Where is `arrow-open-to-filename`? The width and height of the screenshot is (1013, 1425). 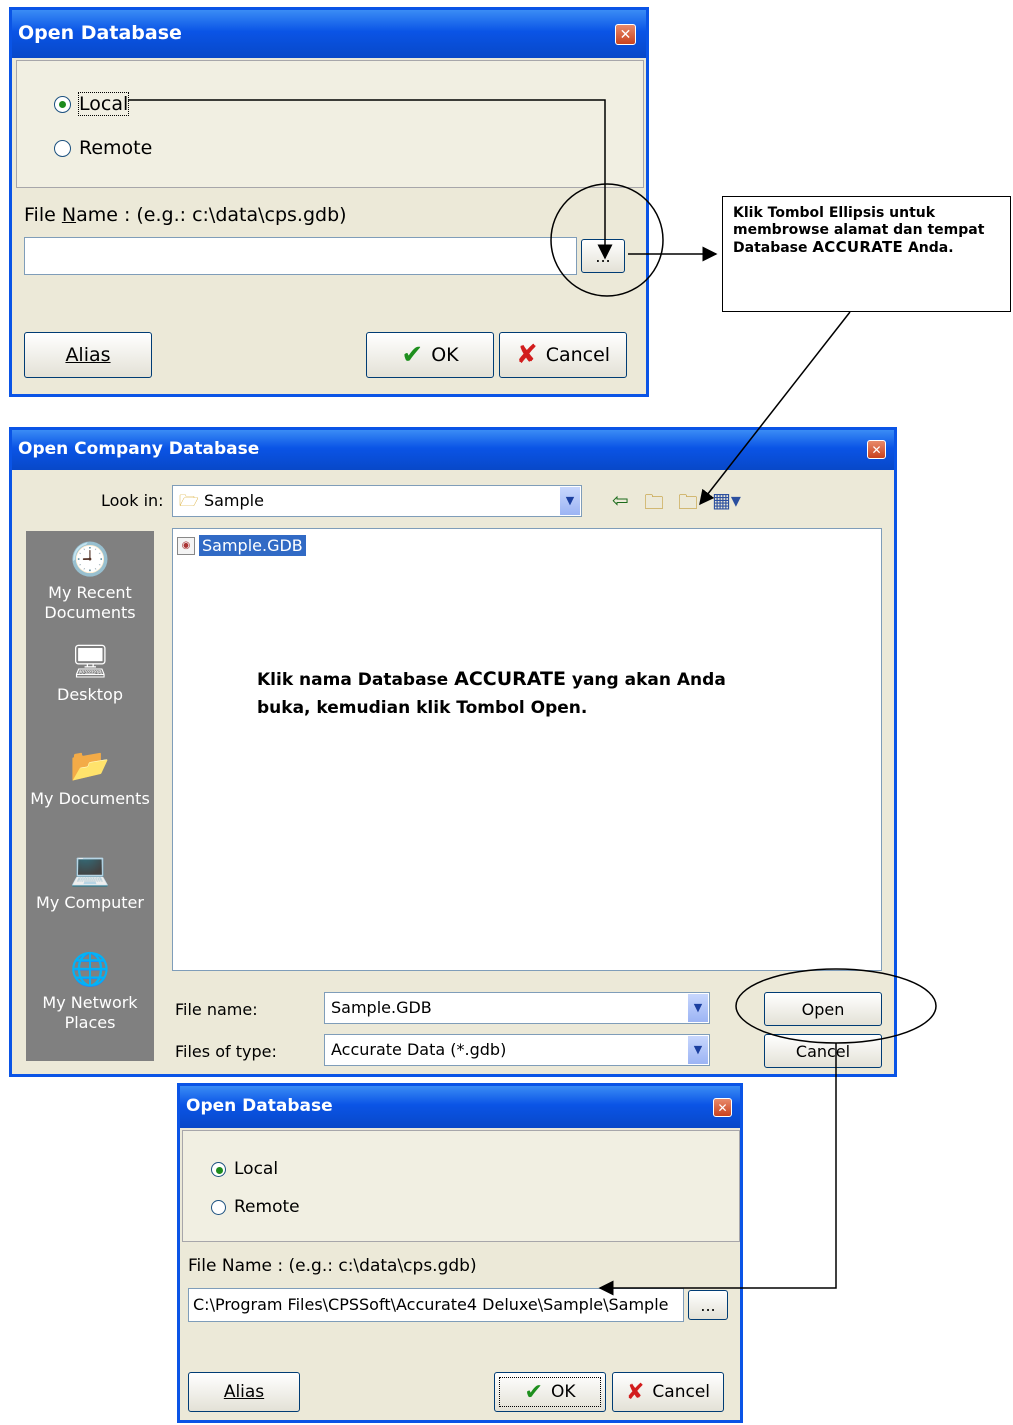
arrow-open-to-filename is located at coordinates (717, 1169).